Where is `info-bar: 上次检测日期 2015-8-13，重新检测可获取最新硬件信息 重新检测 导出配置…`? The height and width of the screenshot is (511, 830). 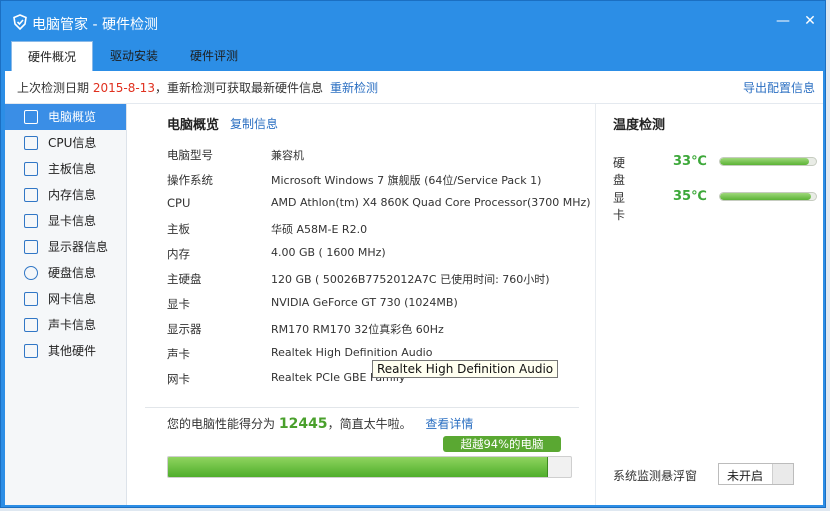
info-bar: 上次检测日期 2015-8-13，重新检测可获取最新硬件信息 重新检测 导出配置… is located at coordinates (414, 87).